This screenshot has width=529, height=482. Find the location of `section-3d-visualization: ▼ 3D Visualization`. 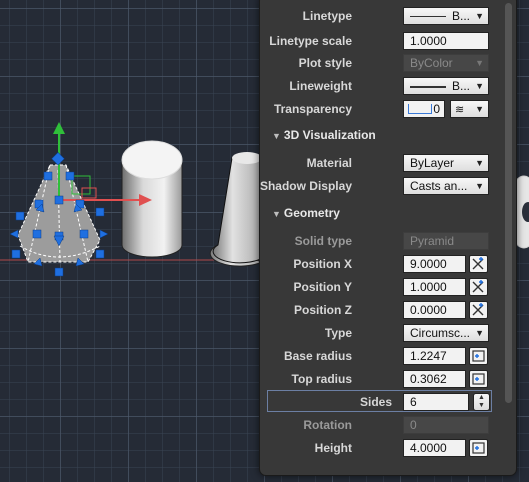

section-3d-visualization: ▼ 3D Visualization is located at coordinates (324, 135).